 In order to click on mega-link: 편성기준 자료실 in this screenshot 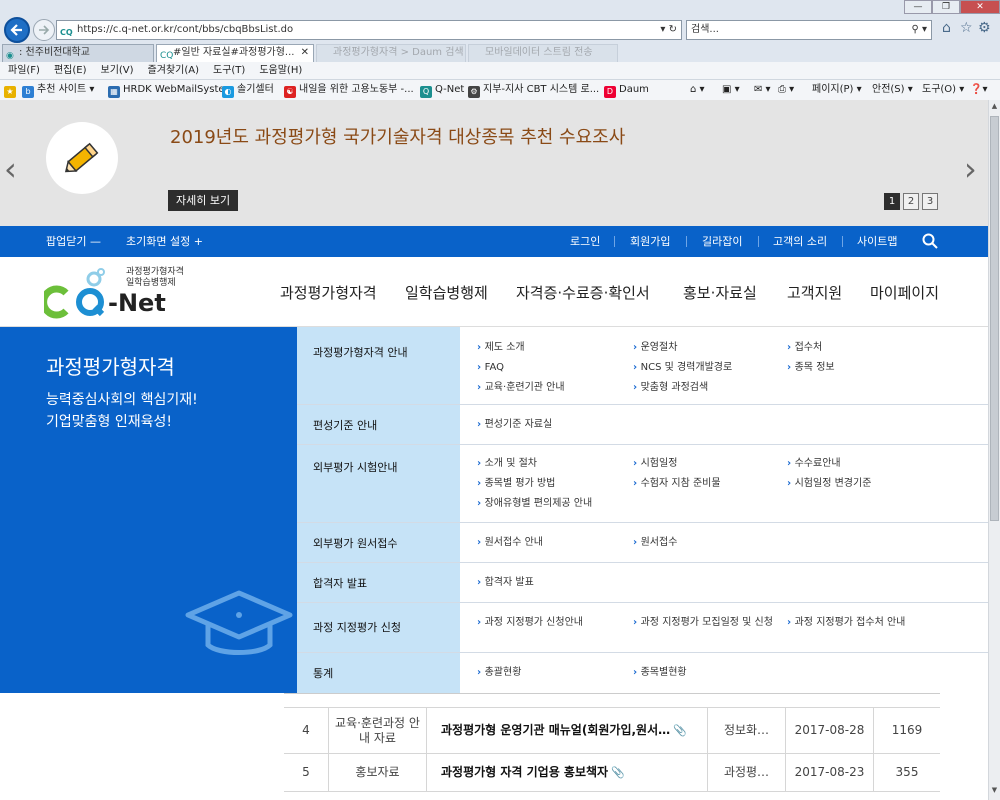, I will do `click(515, 425)`.